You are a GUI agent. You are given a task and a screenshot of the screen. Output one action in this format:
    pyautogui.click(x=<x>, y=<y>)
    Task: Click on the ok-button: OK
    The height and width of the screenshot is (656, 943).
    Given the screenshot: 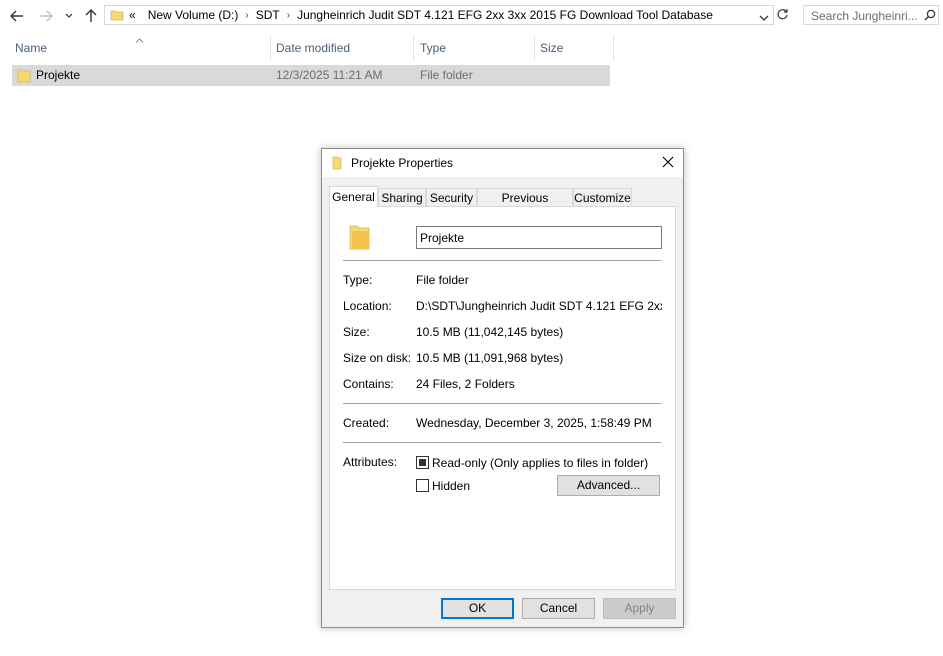 What is the action you would take?
    pyautogui.click(x=477, y=608)
    